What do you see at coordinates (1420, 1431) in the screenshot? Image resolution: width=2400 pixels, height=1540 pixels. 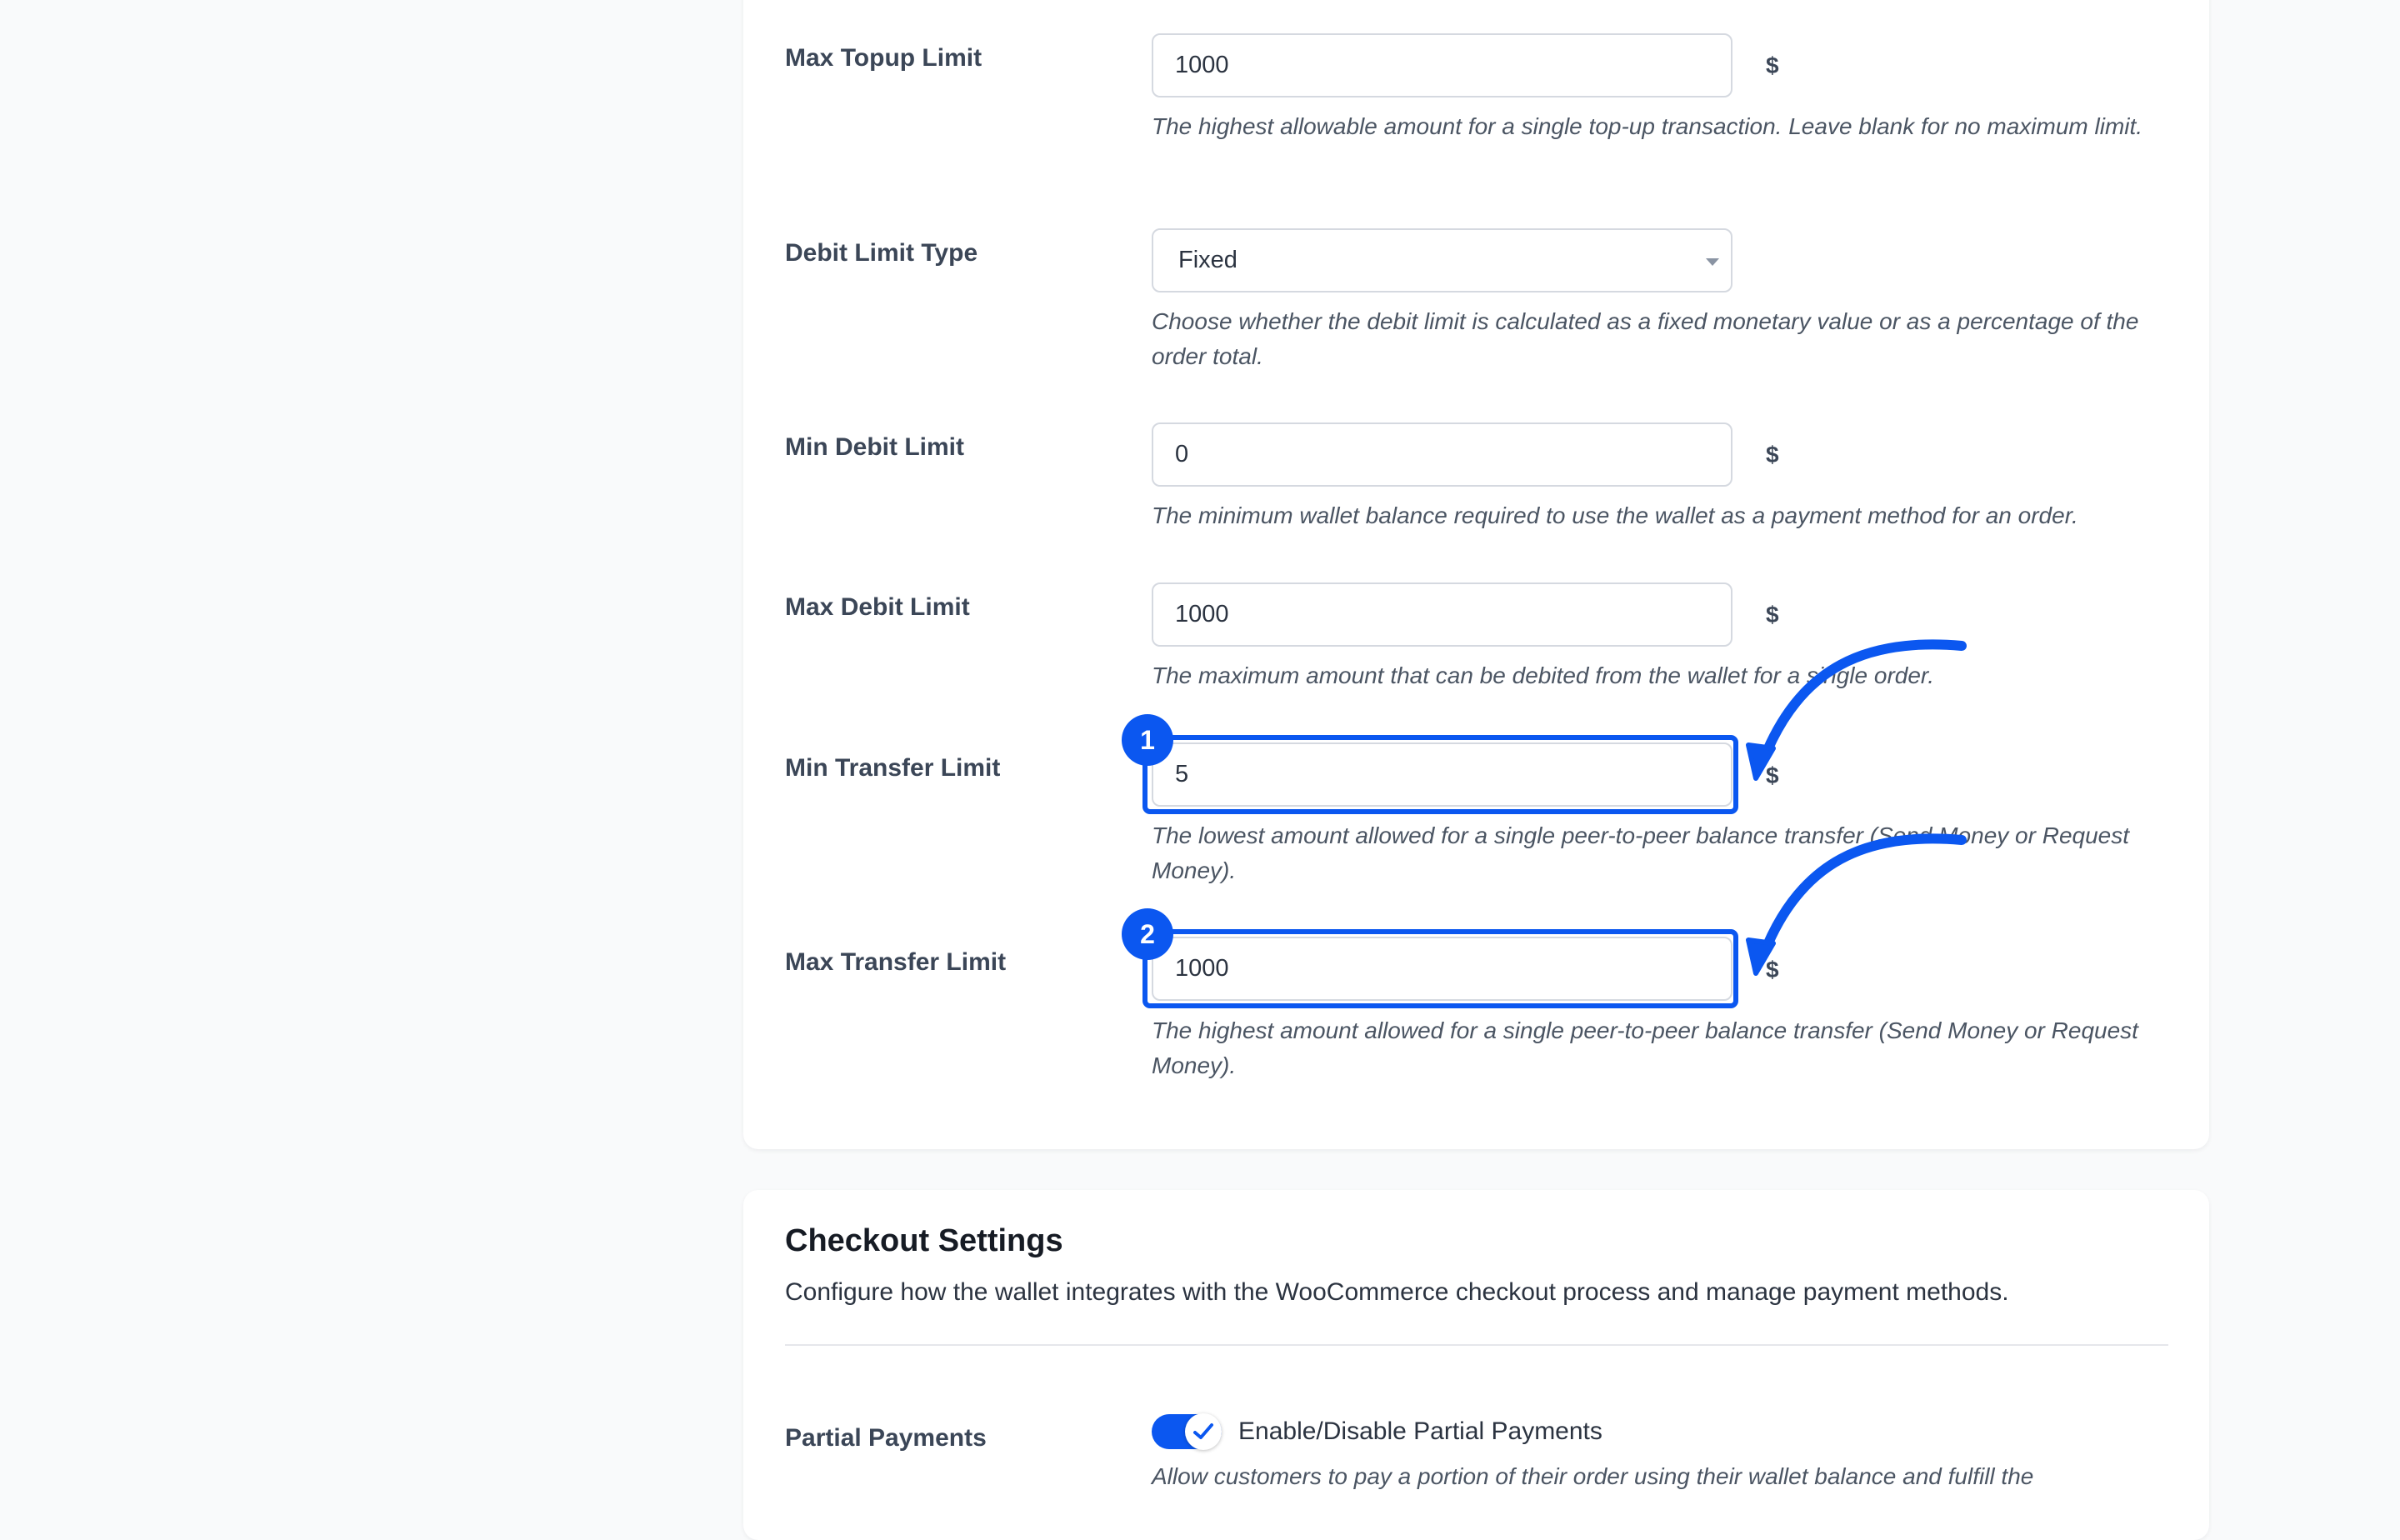 I see `partial-payments-toggle-label: Enable/Disable Partial Payments` at bounding box center [1420, 1431].